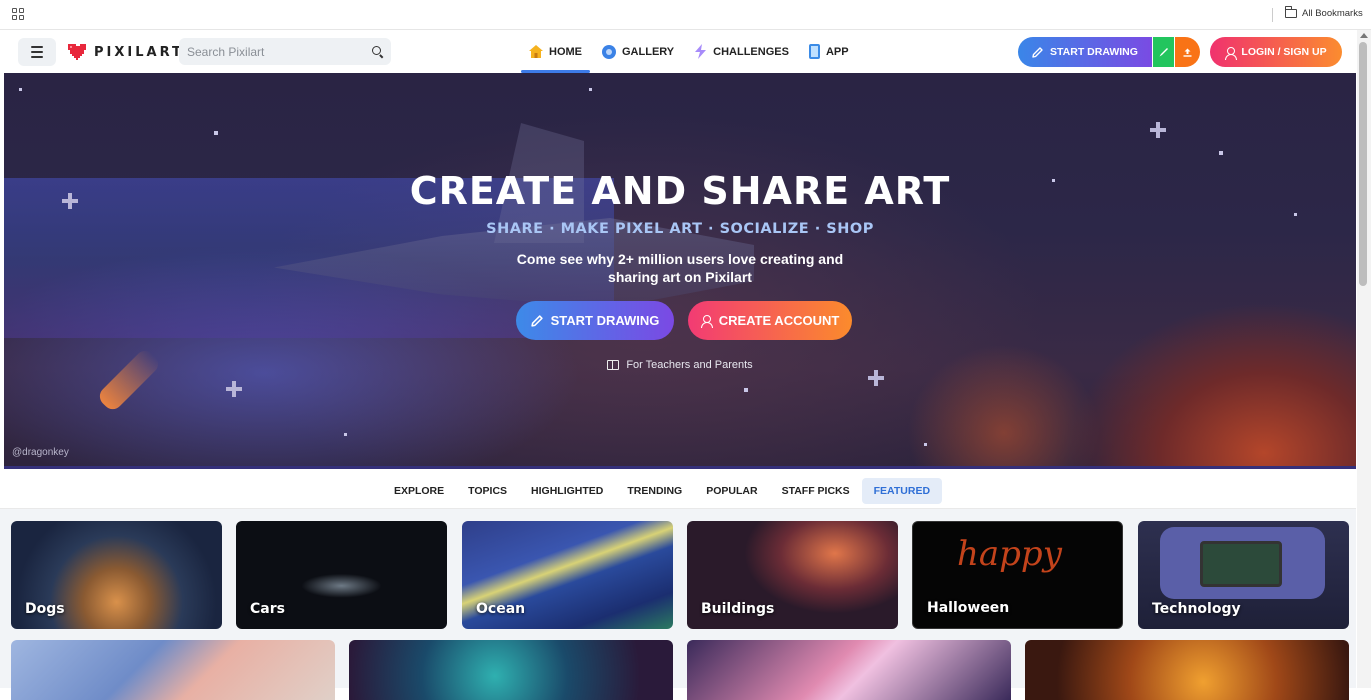  I want to click on hero-start-drawing-button: START DRAWING, so click(595, 320).